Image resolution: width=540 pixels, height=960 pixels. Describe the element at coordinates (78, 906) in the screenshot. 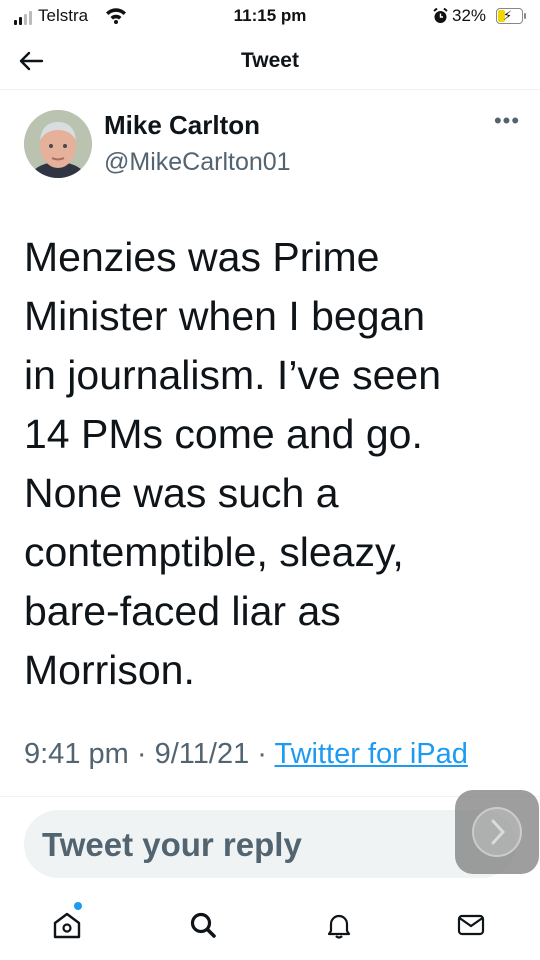

I see `new-content-dot` at that location.